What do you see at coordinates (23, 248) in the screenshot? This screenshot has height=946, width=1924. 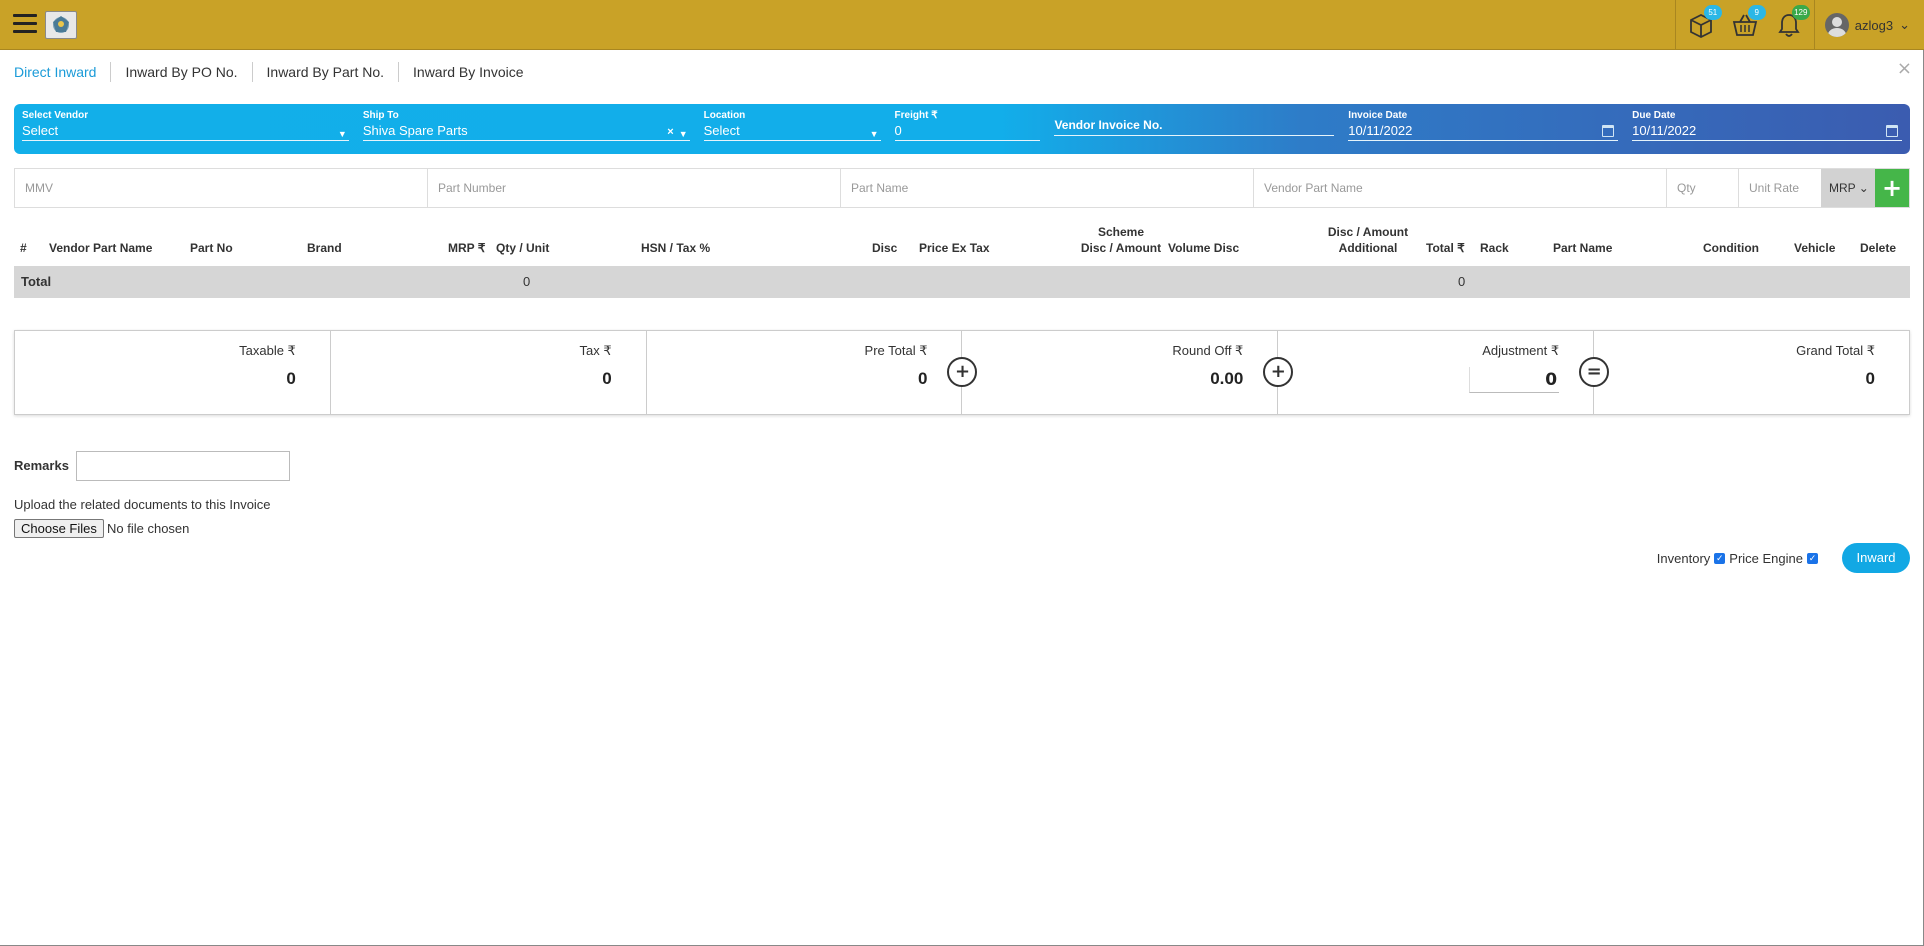 I see `col-hash: #` at bounding box center [23, 248].